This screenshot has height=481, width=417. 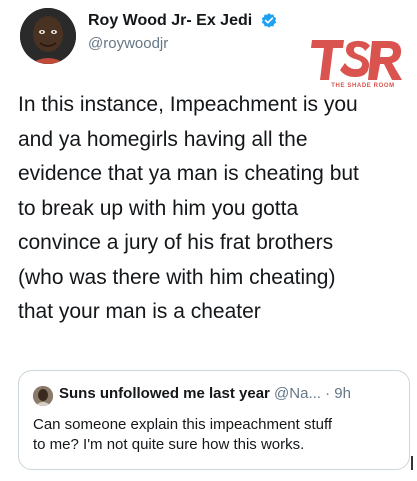 What do you see at coordinates (269, 20) in the screenshot?
I see `verified-badge-icon` at bounding box center [269, 20].